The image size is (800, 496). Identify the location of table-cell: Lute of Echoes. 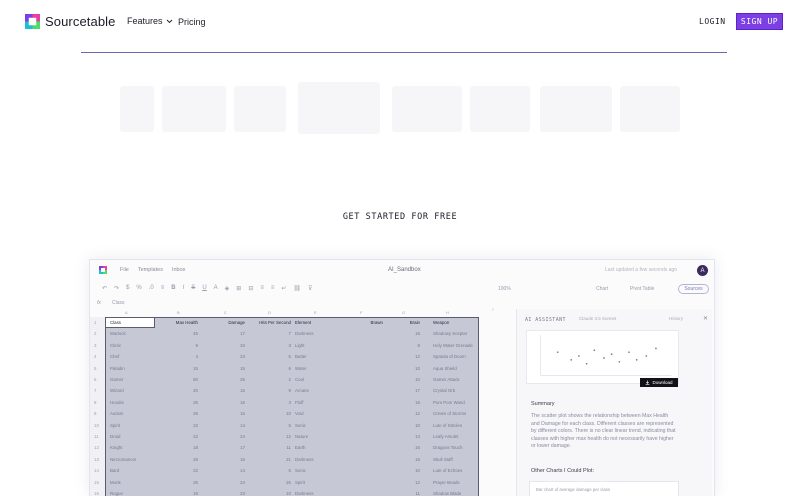
(447, 470).